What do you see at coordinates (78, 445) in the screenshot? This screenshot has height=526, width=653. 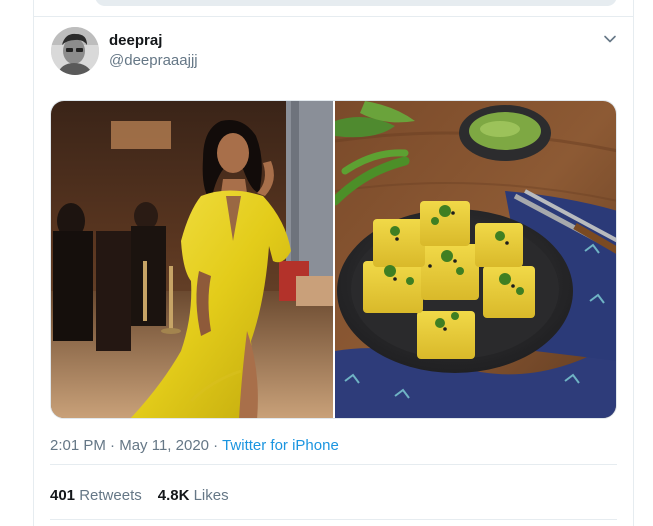 I see `tweet-time: 2:01 PM` at bounding box center [78, 445].